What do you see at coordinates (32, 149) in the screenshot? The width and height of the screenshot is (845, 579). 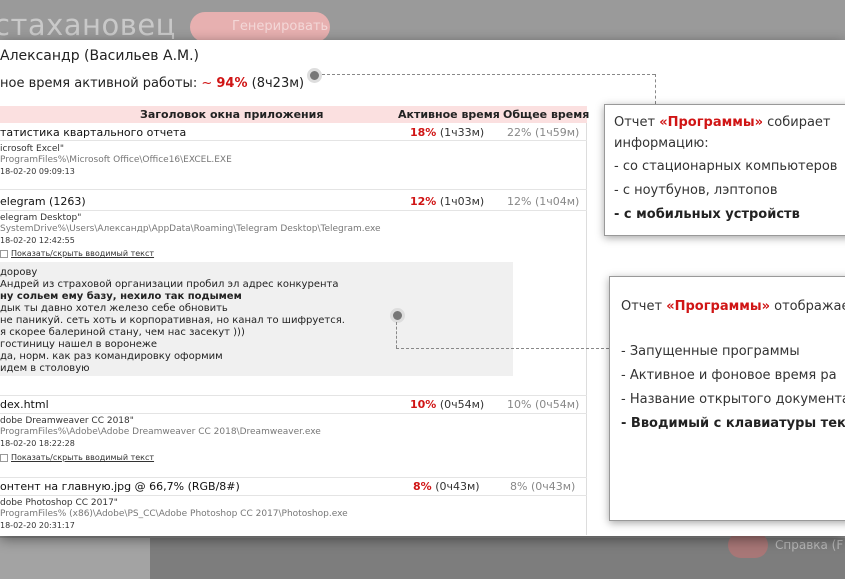 I see `app-name: icrosoft Excel"` at bounding box center [32, 149].